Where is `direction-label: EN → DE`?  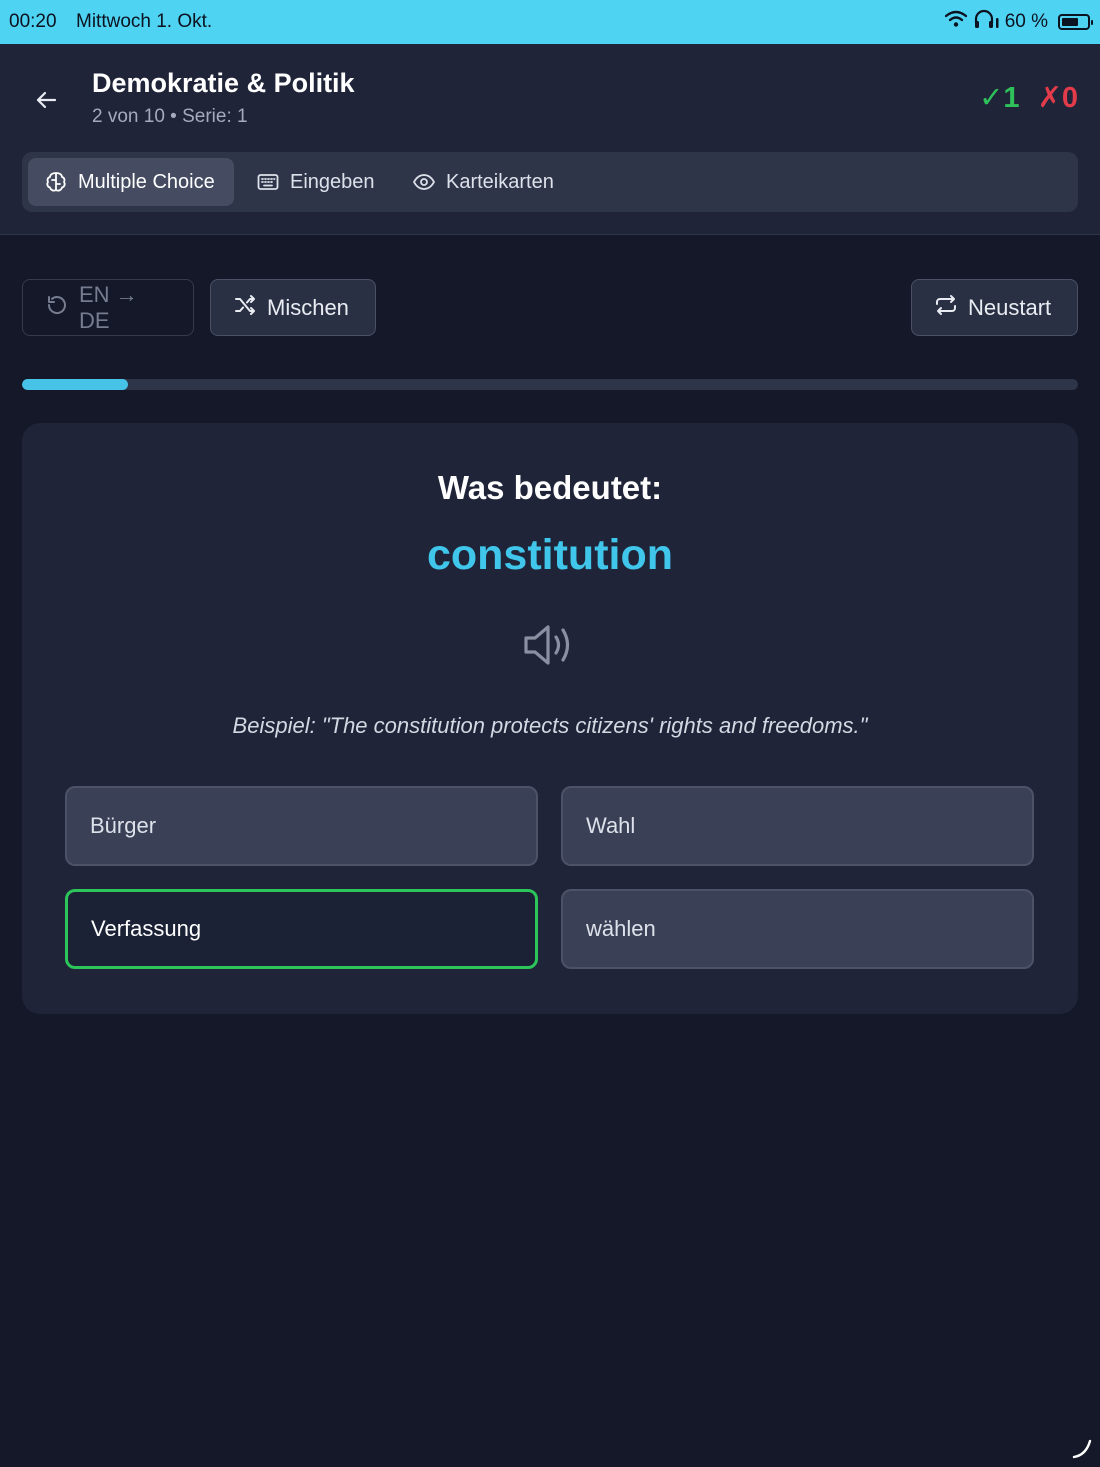
direction-label: EN → DE is located at coordinates (108, 307).